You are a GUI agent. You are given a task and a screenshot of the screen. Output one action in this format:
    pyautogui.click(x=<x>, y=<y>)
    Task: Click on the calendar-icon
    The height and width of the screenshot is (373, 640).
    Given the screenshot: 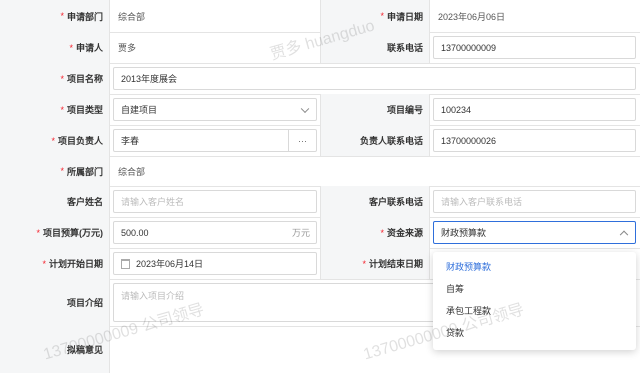 What is the action you would take?
    pyautogui.click(x=125, y=263)
    